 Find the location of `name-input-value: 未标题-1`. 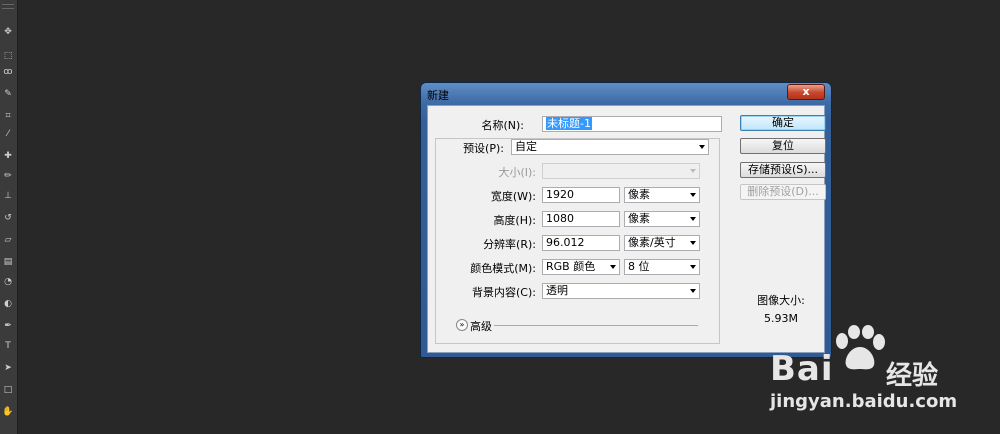

name-input-value: 未标题-1 is located at coordinates (569, 123).